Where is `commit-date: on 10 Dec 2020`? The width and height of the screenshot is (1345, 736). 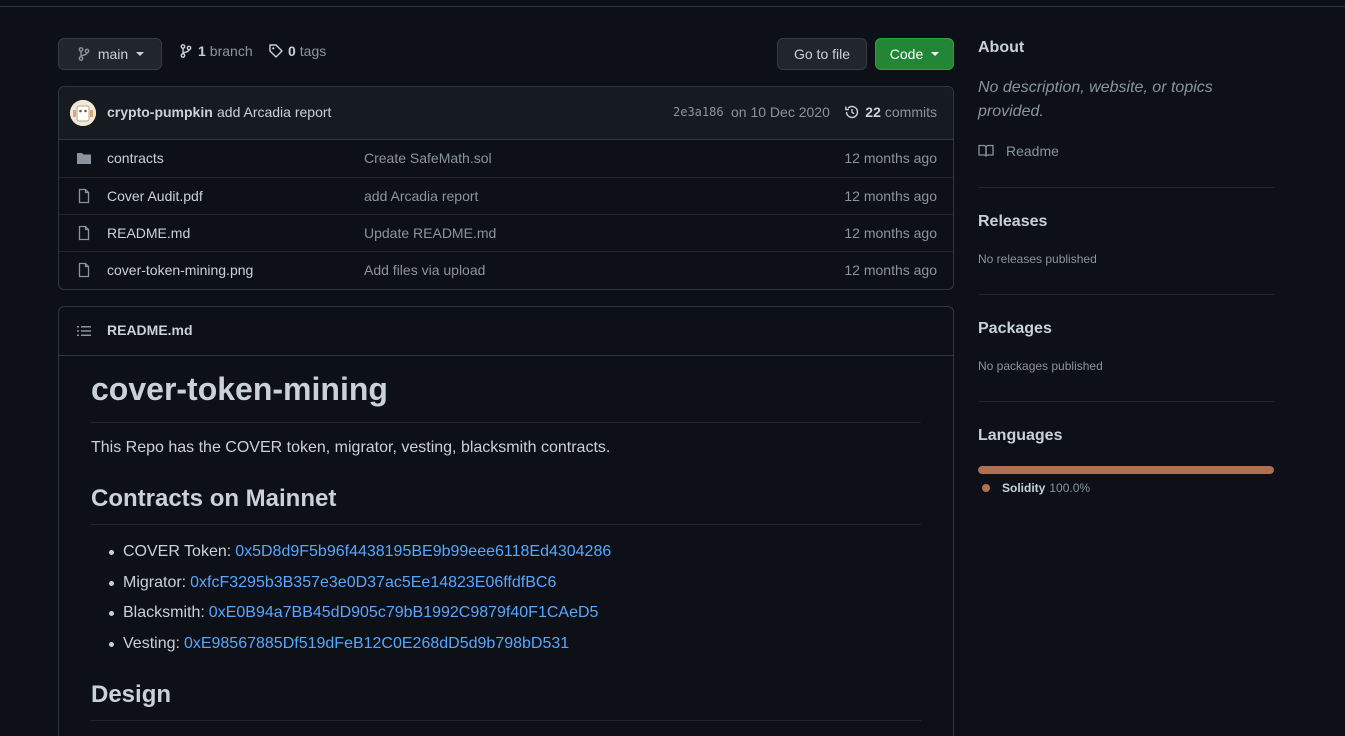
commit-date: on 10 Dec 2020 is located at coordinates (780, 112).